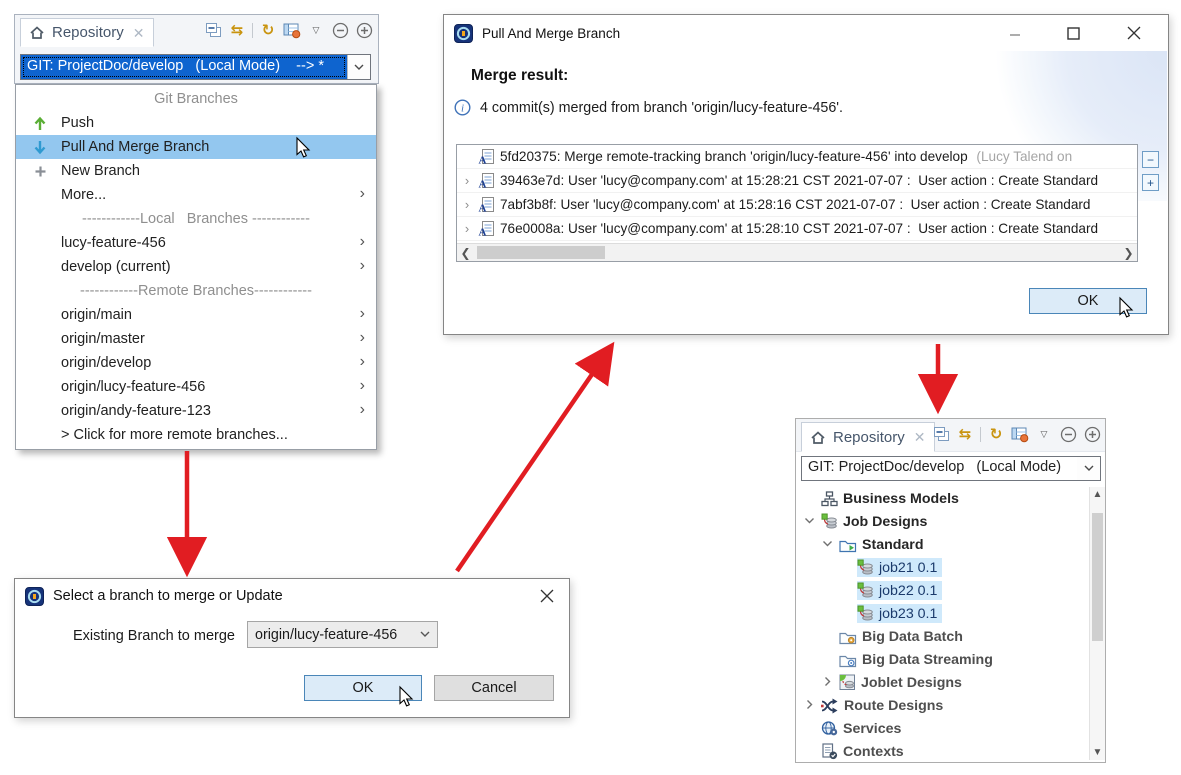 The height and width of the screenshot is (775, 1181). Describe the element at coordinates (196, 123) in the screenshot. I see `menu-item: Push` at that location.